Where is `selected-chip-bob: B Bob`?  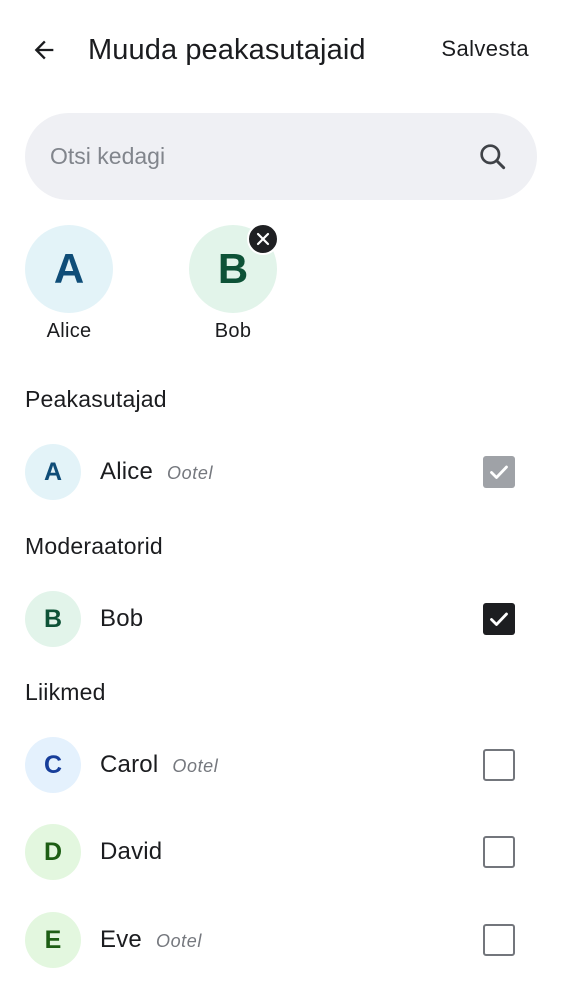
selected-chip-bob: B Bob is located at coordinates (233, 283).